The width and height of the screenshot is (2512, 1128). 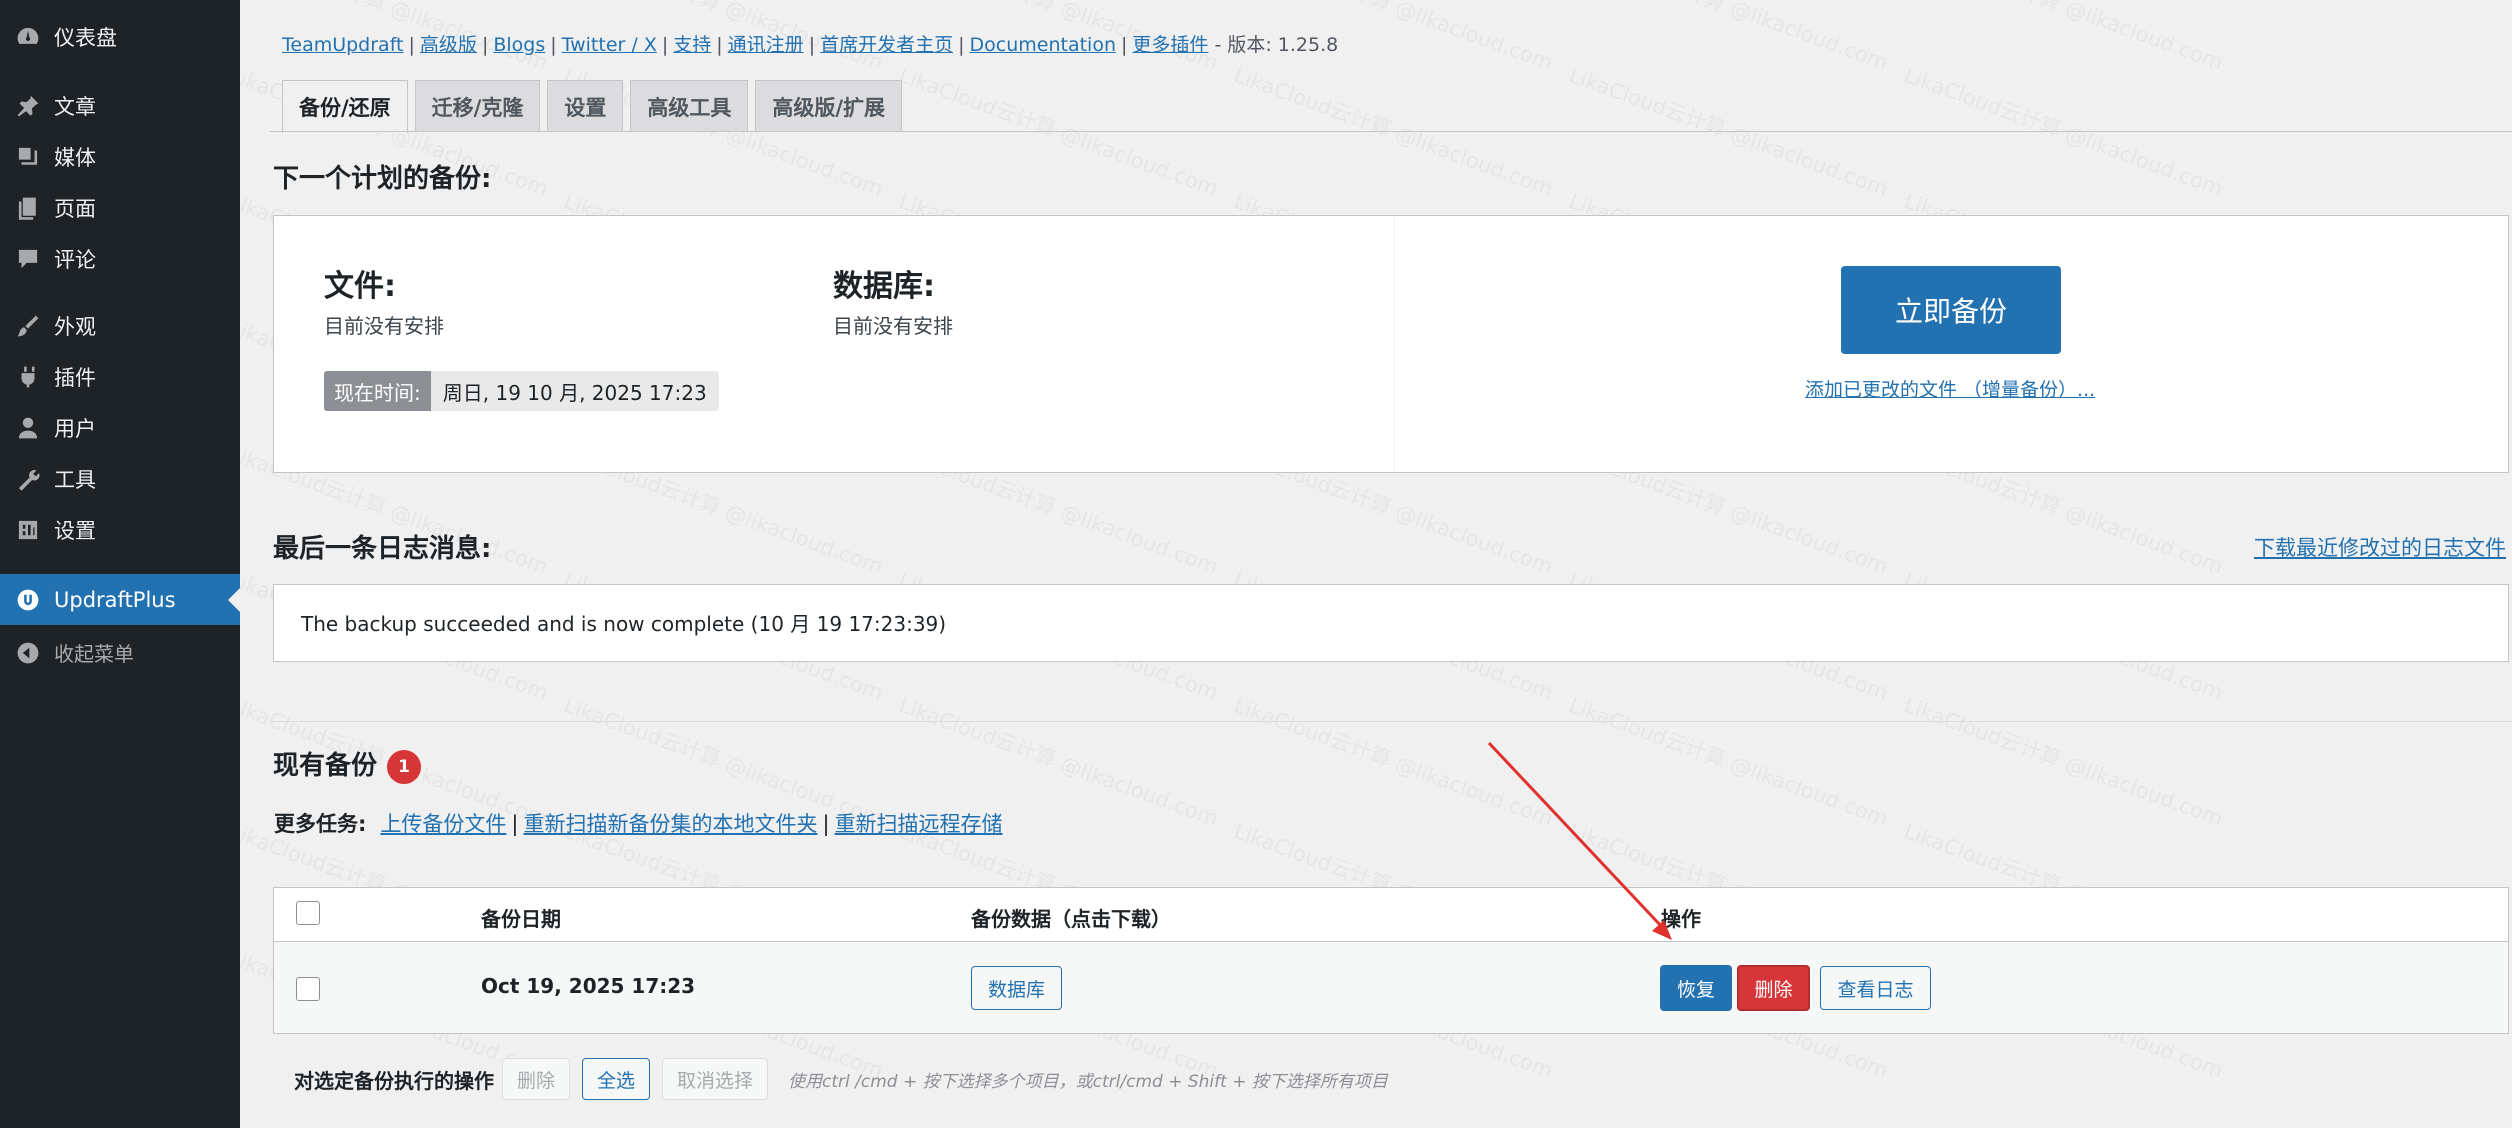 What do you see at coordinates (308, 913) in the screenshot?
I see `select-all-checkbox` at bounding box center [308, 913].